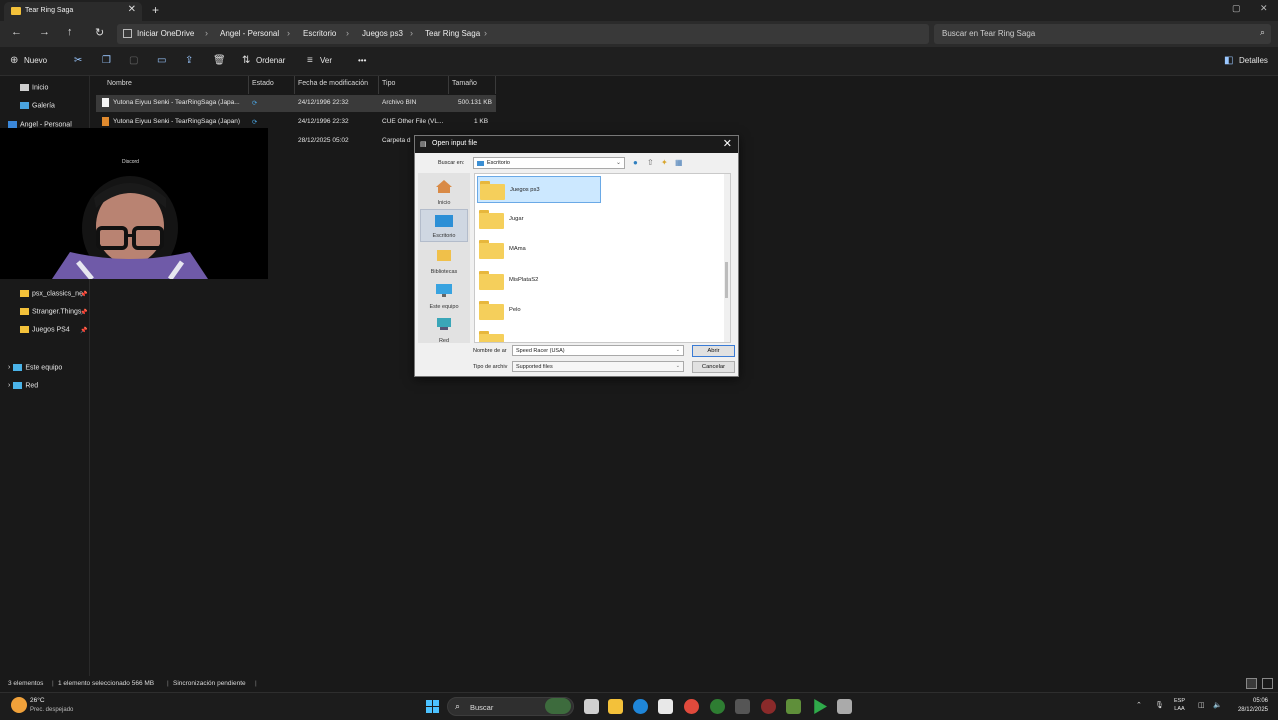  I want to click on opera-icon, so click(768, 706).